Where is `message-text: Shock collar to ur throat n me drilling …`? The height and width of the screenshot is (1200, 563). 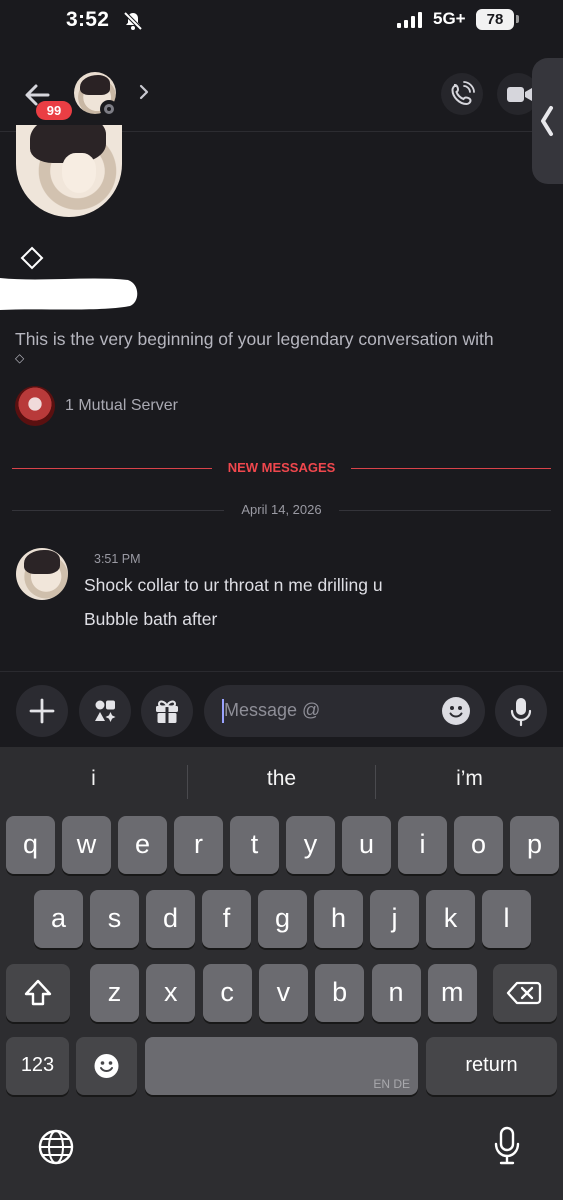
message-text: Shock collar to ur throat n me drilling … is located at coordinates (233, 585).